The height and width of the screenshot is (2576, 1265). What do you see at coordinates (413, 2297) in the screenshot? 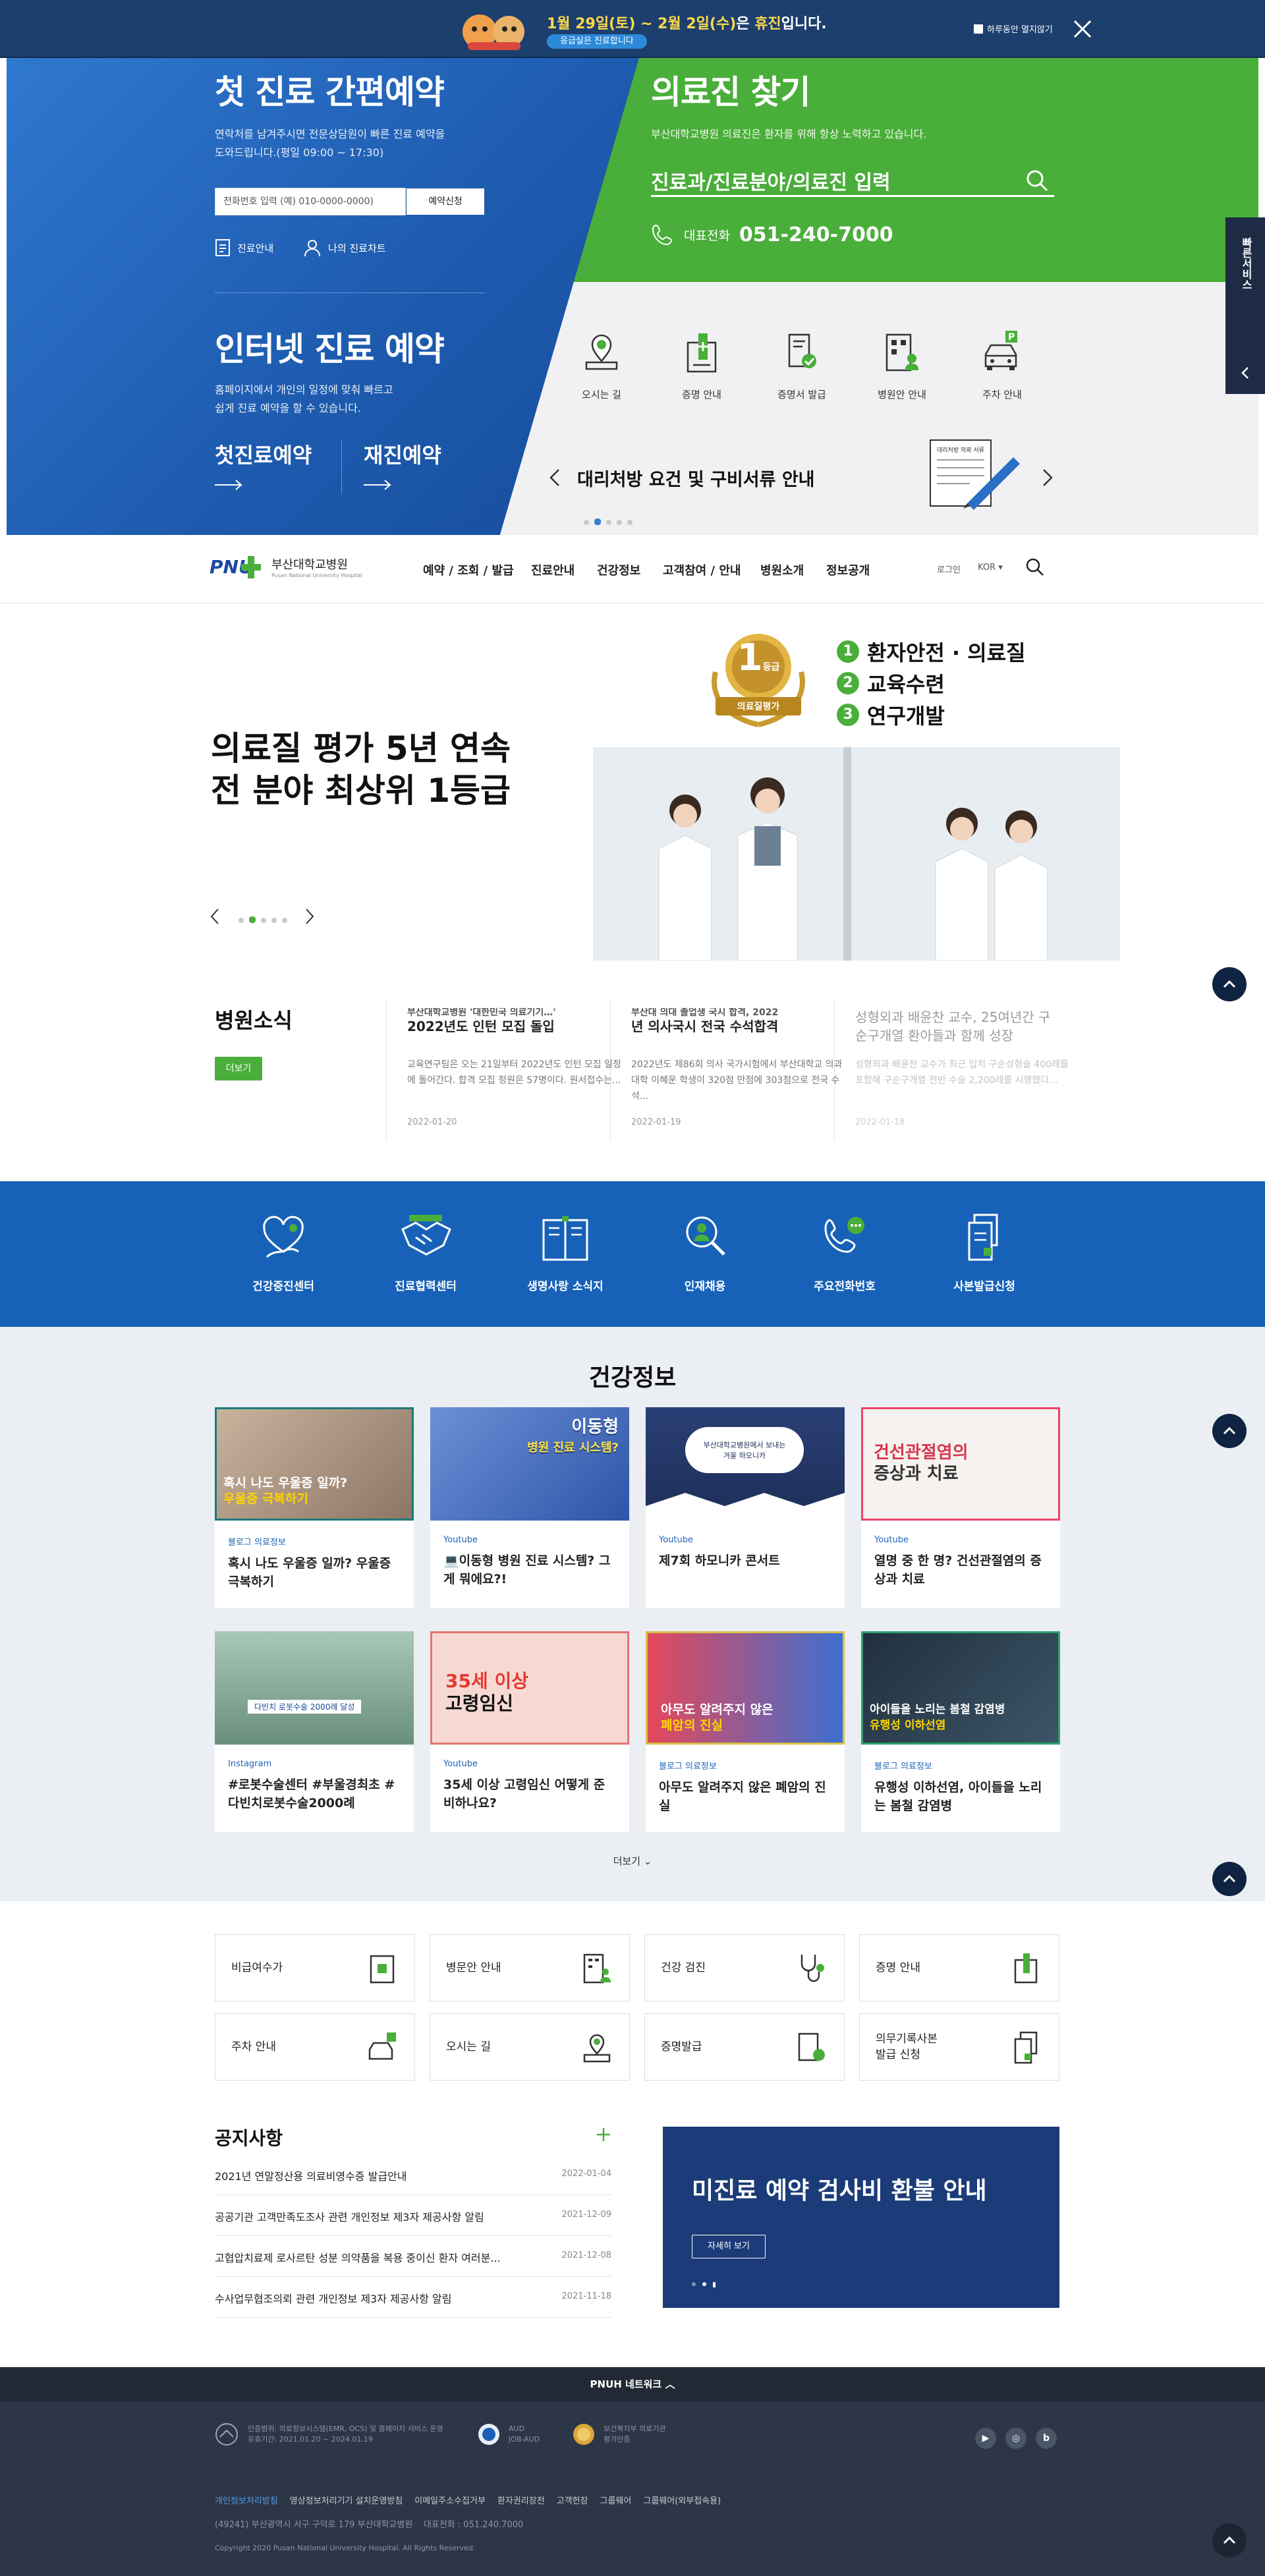
I see `notice-row: 수사업무협조의뢰 관련 개인정보 제3자 제공사항 알림 2021-11-18` at bounding box center [413, 2297].